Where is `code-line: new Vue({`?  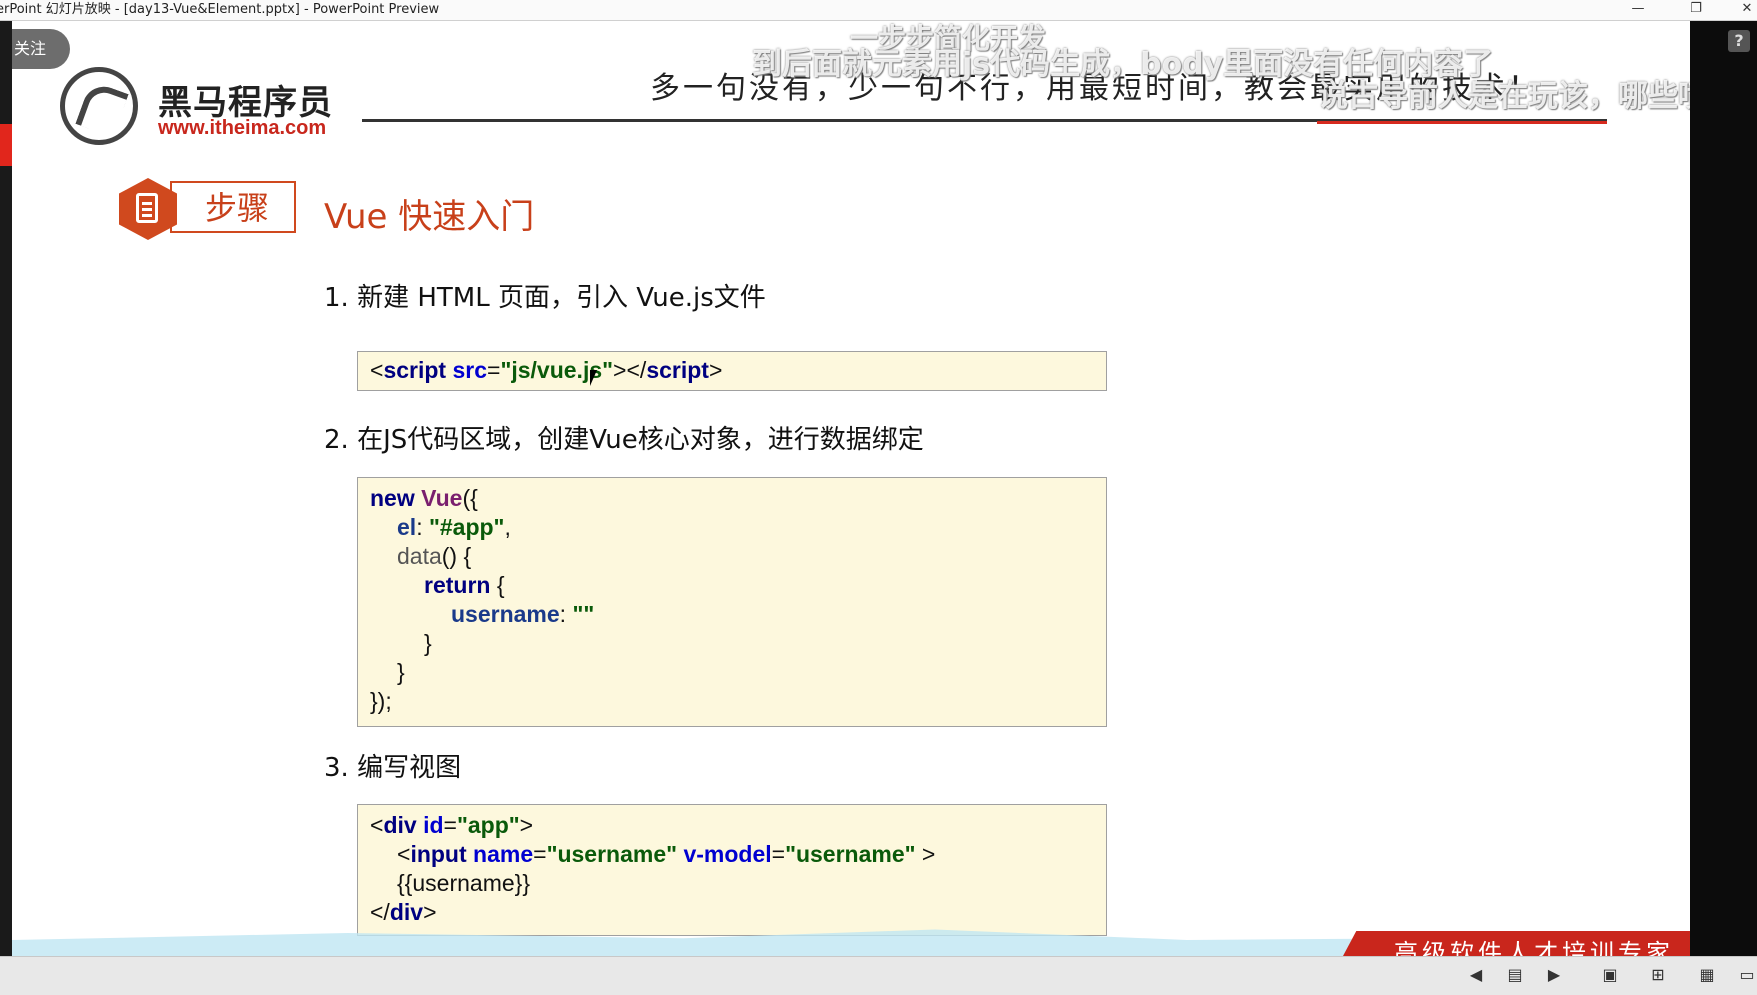
code-line: new Vue({ is located at coordinates (424, 498).